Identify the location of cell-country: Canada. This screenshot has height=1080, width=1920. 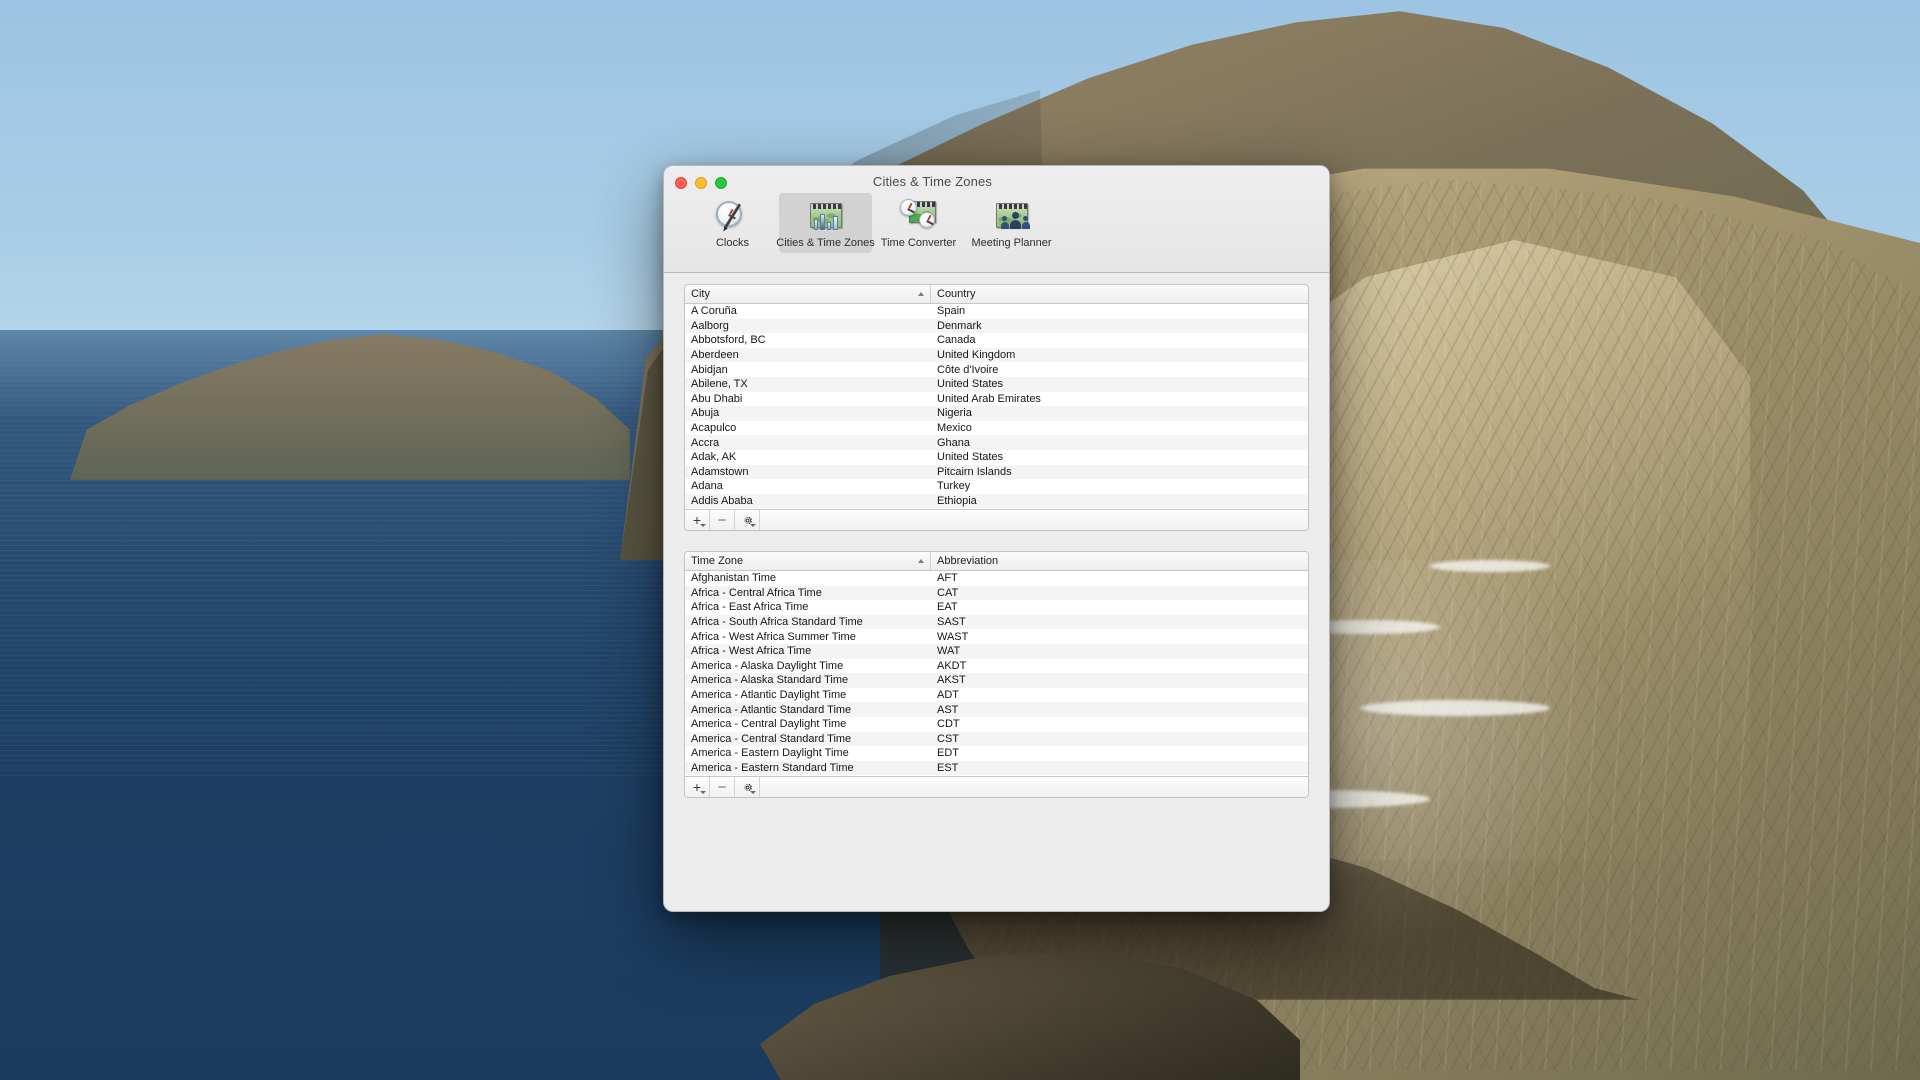
(956, 340).